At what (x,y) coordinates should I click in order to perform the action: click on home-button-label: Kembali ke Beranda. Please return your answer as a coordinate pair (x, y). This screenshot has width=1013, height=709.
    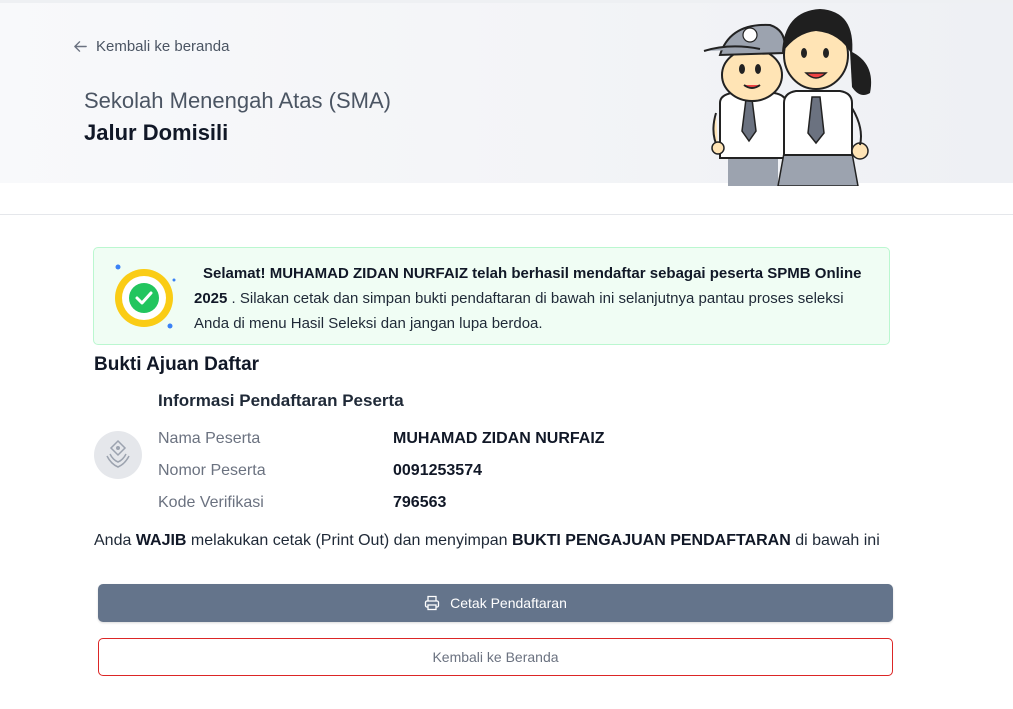
    Looking at the image, I should click on (495, 657).